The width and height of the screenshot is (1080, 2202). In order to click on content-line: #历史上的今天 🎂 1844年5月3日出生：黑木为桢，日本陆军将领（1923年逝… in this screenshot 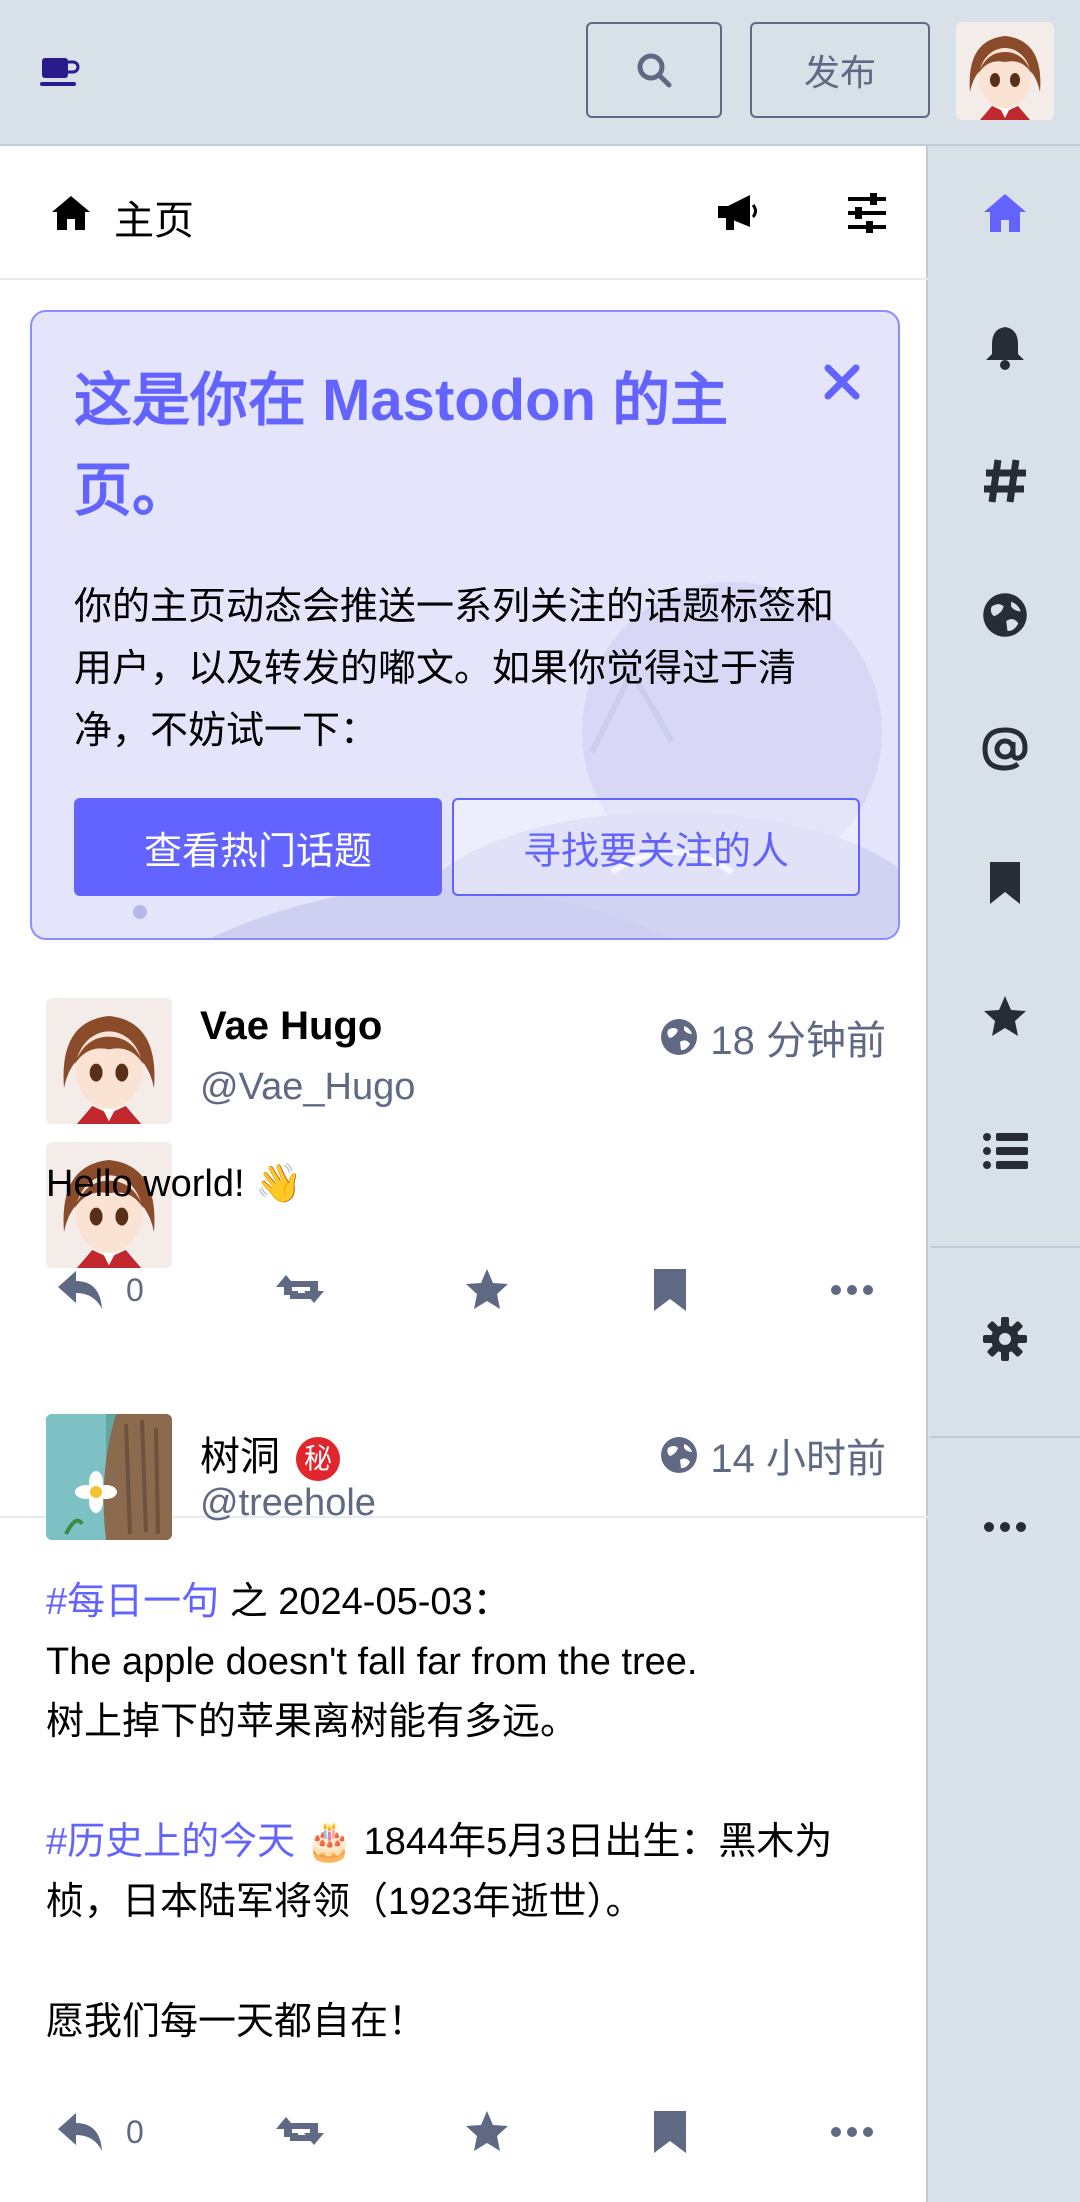, I will do `click(466, 1872)`.